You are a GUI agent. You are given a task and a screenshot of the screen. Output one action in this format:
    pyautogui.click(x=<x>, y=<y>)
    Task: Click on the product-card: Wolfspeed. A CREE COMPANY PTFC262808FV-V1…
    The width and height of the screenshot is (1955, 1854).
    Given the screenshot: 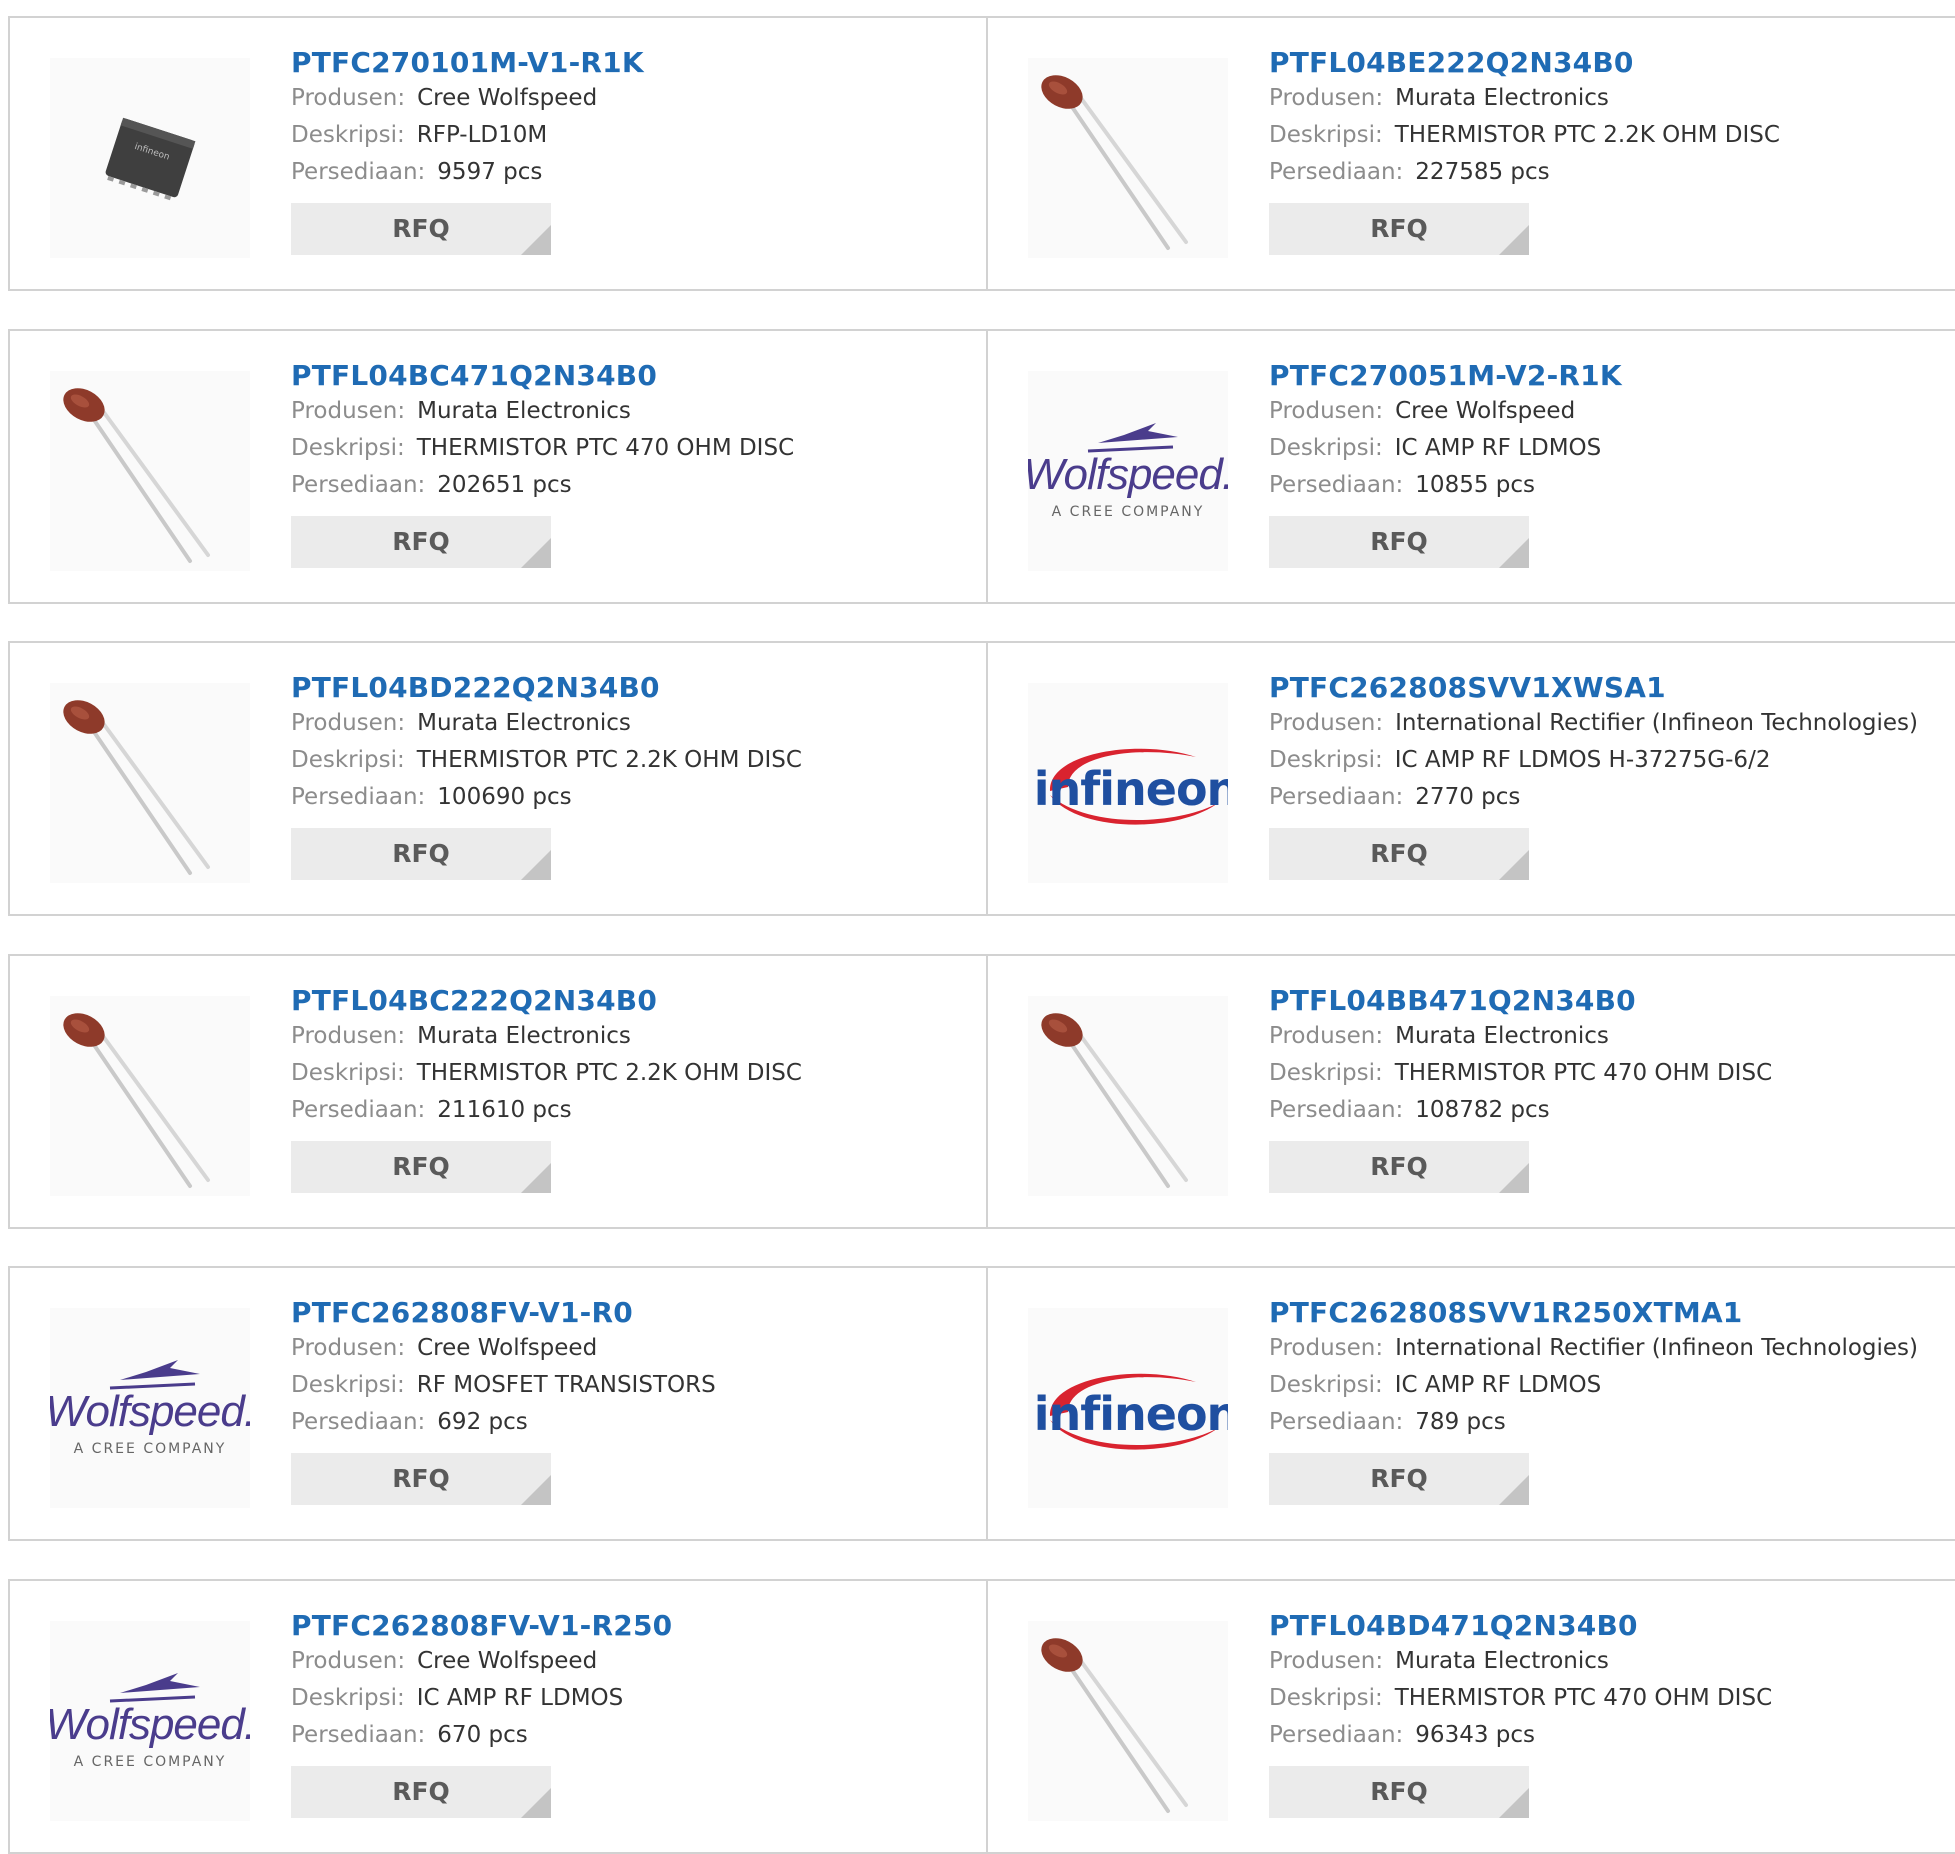 What is the action you would take?
    pyautogui.click(x=499, y=1716)
    